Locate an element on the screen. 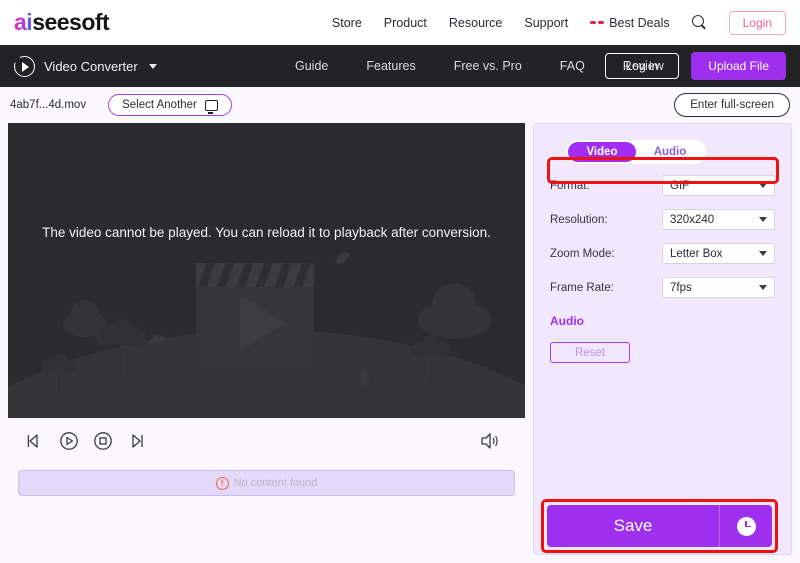 This screenshot has height=563, width=800. format-select: GIF is located at coordinates (718, 185).